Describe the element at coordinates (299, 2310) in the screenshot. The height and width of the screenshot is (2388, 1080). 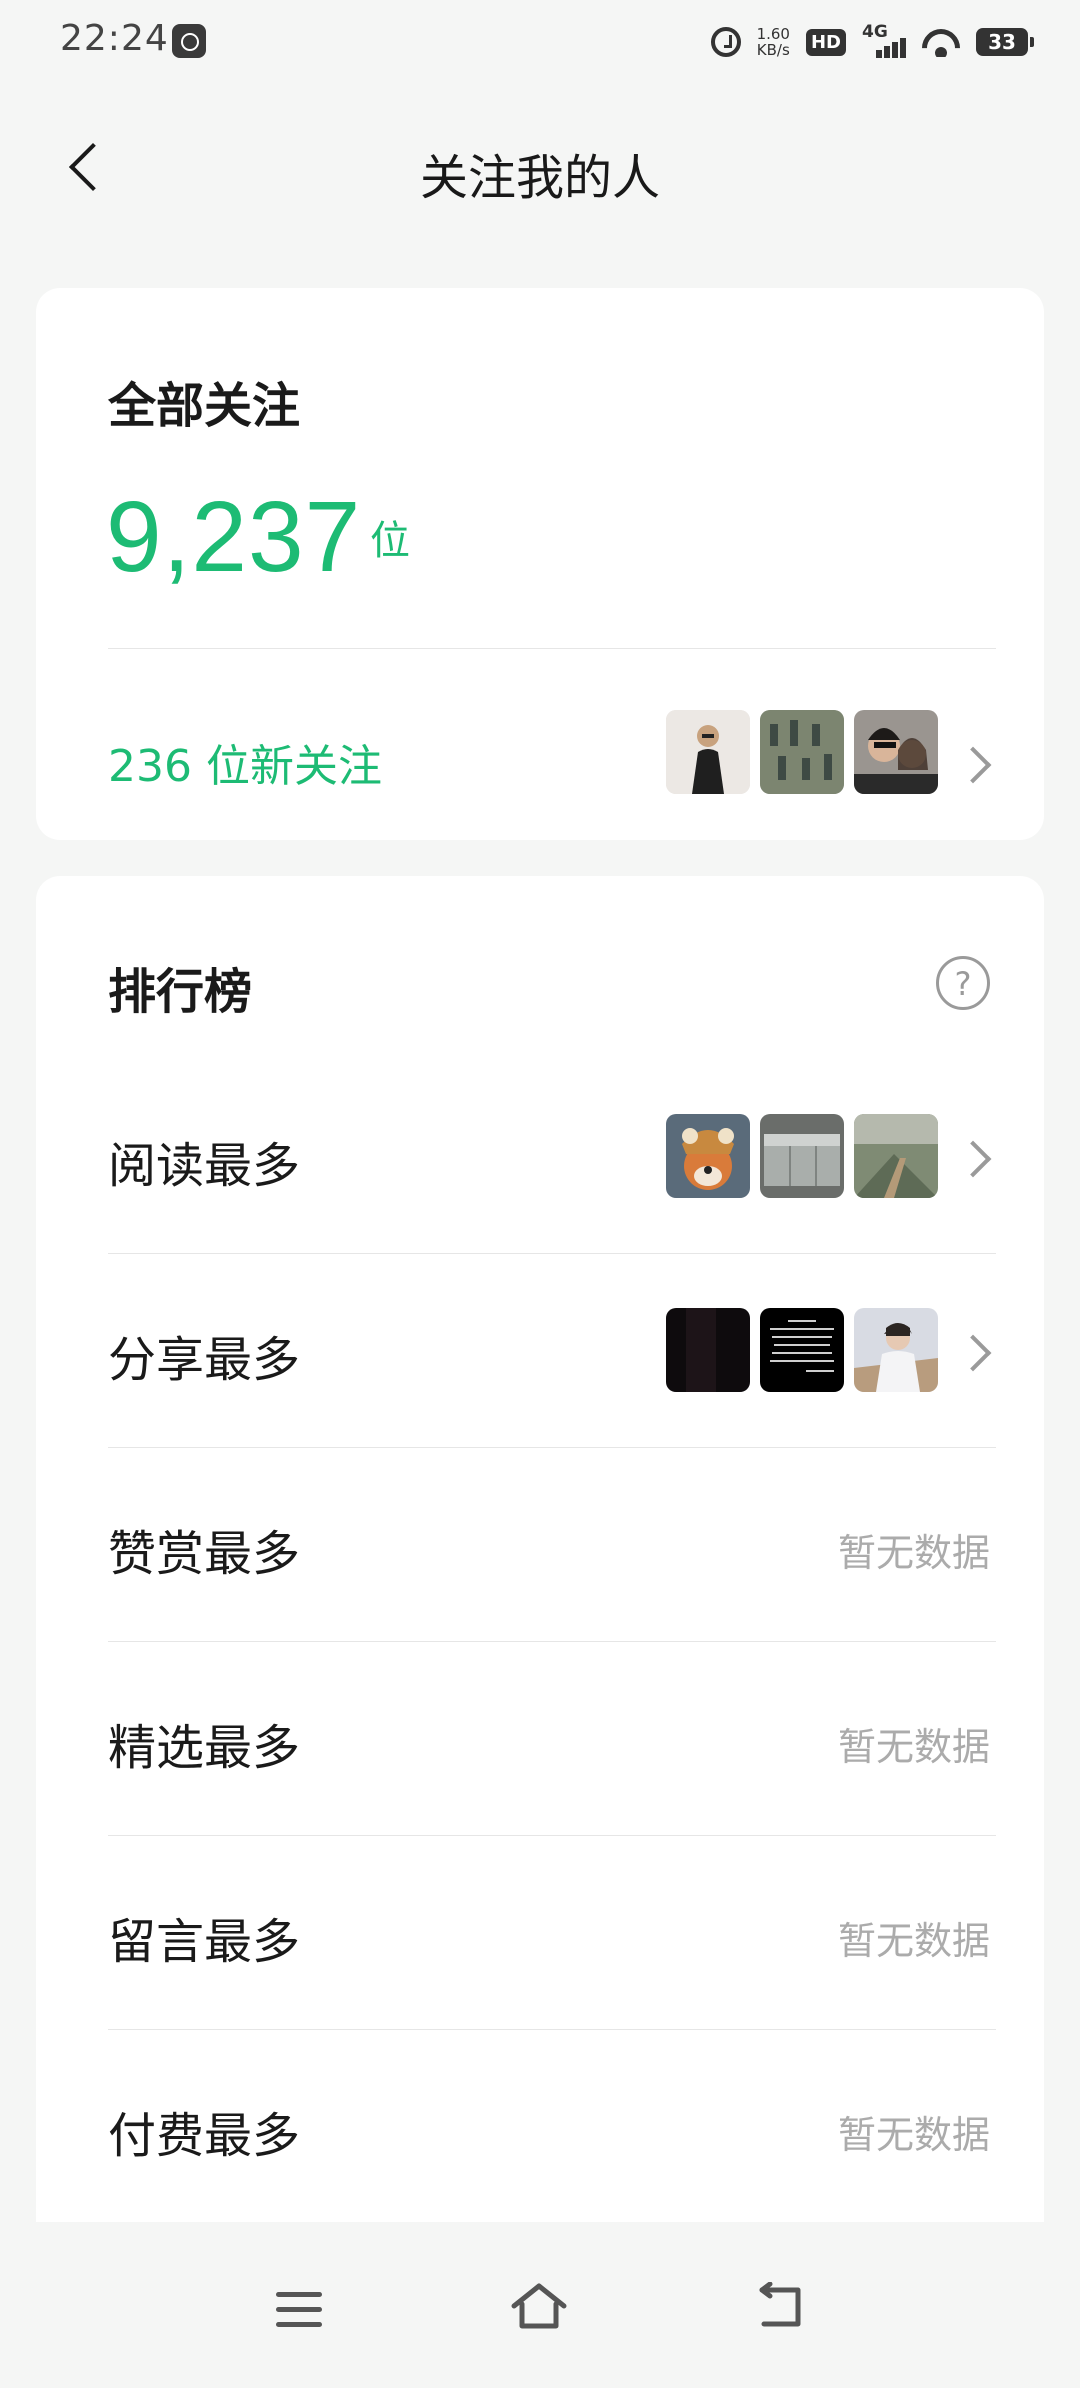
I see `menu-icon` at that location.